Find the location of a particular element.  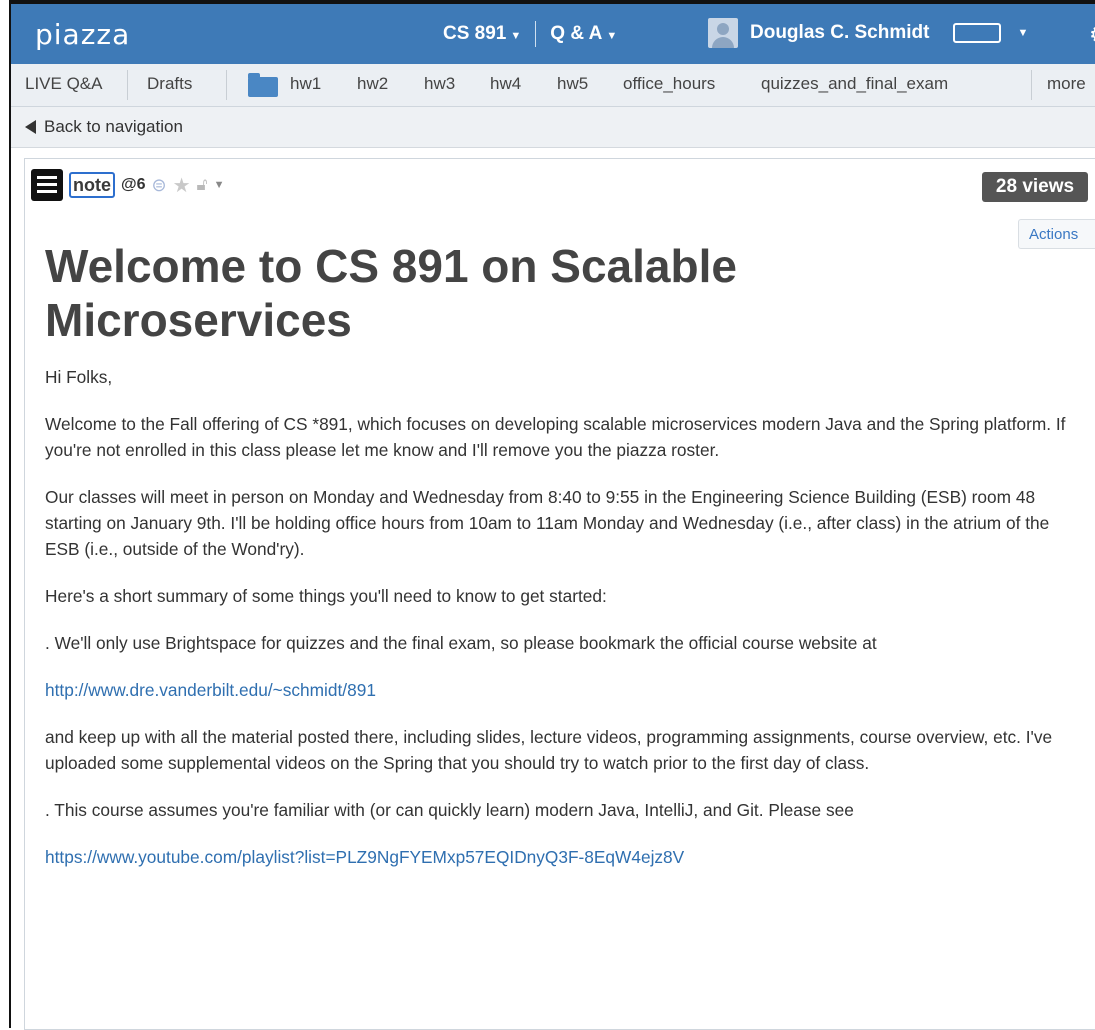

folder-more: more is located at coordinates (1066, 84).